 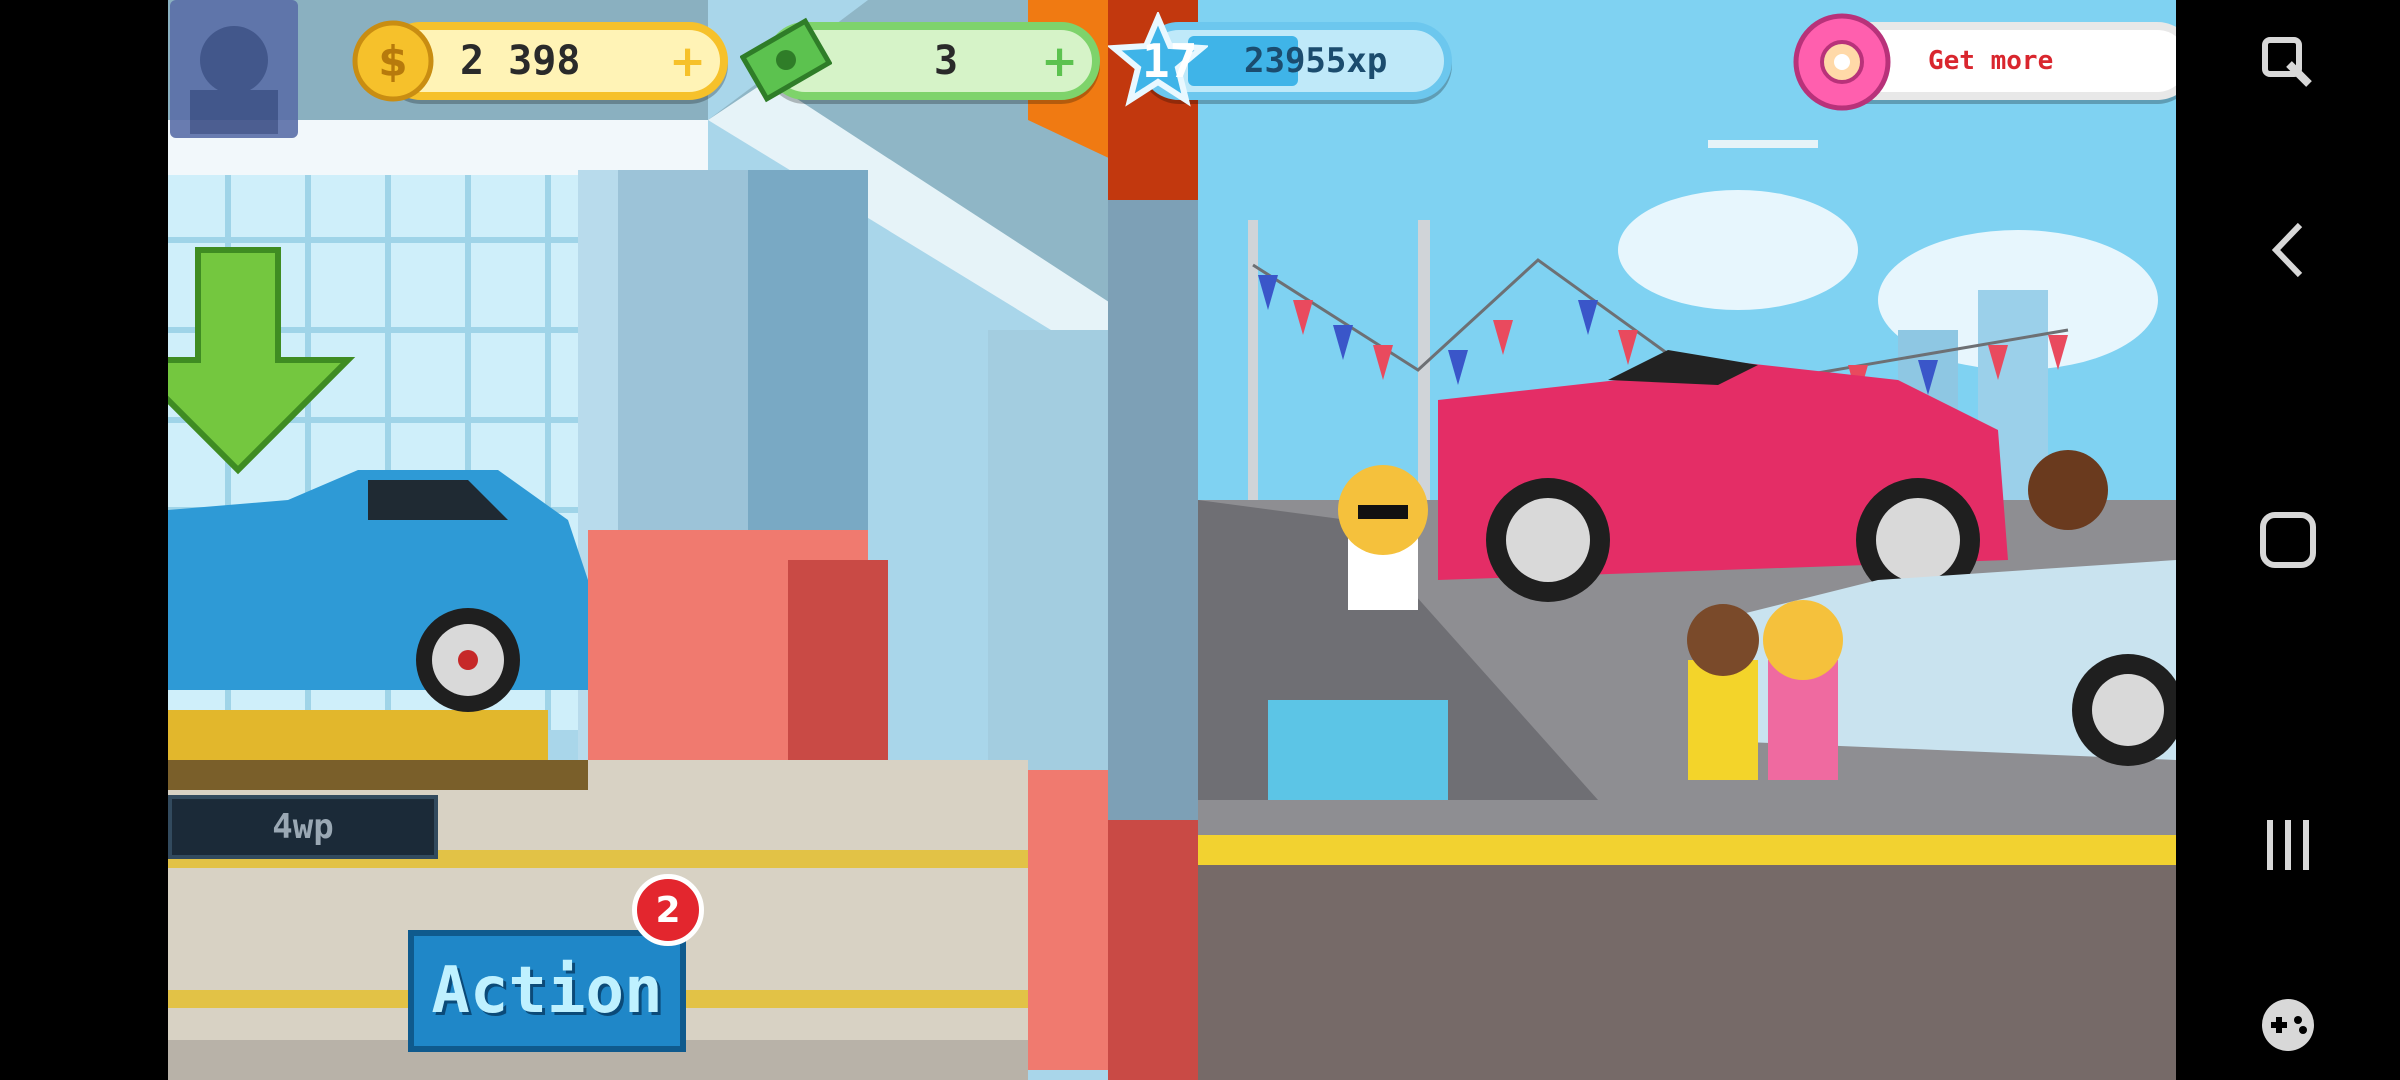 What do you see at coordinates (520, 61) in the screenshot?
I see `coins-value: 2 398` at bounding box center [520, 61].